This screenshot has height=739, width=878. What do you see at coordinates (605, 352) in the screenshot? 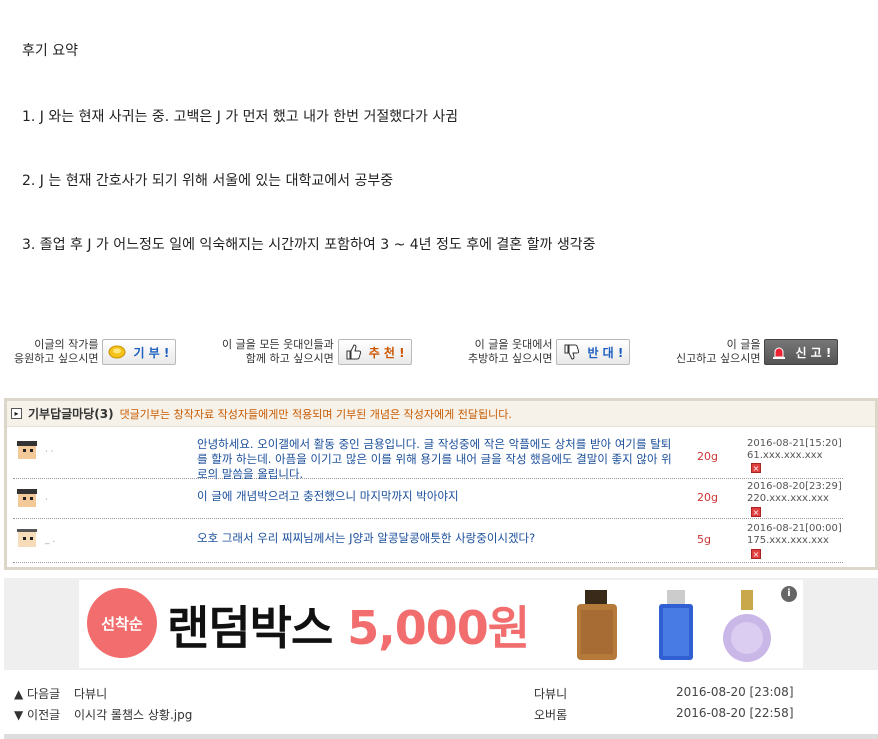
I see `oppose-button-label: 반 대 !` at bounding box center [605, 352].